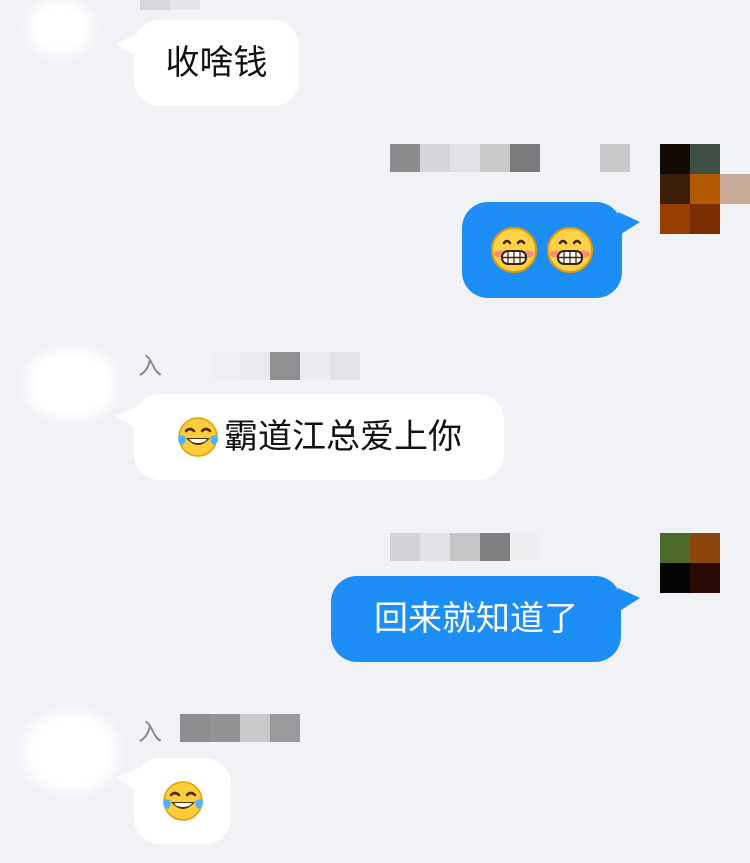 Image resolution: width=750 pixels, height=863 pixels. Describe the element at coordinates (343, 437) in the screenshot. I see `message-text: 霸道江总爱上你` at that location.